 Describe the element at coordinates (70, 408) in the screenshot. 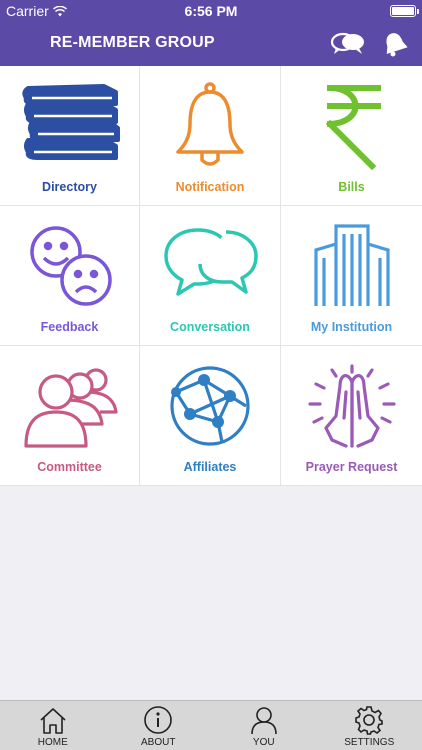

I see `people-icon` at that location.